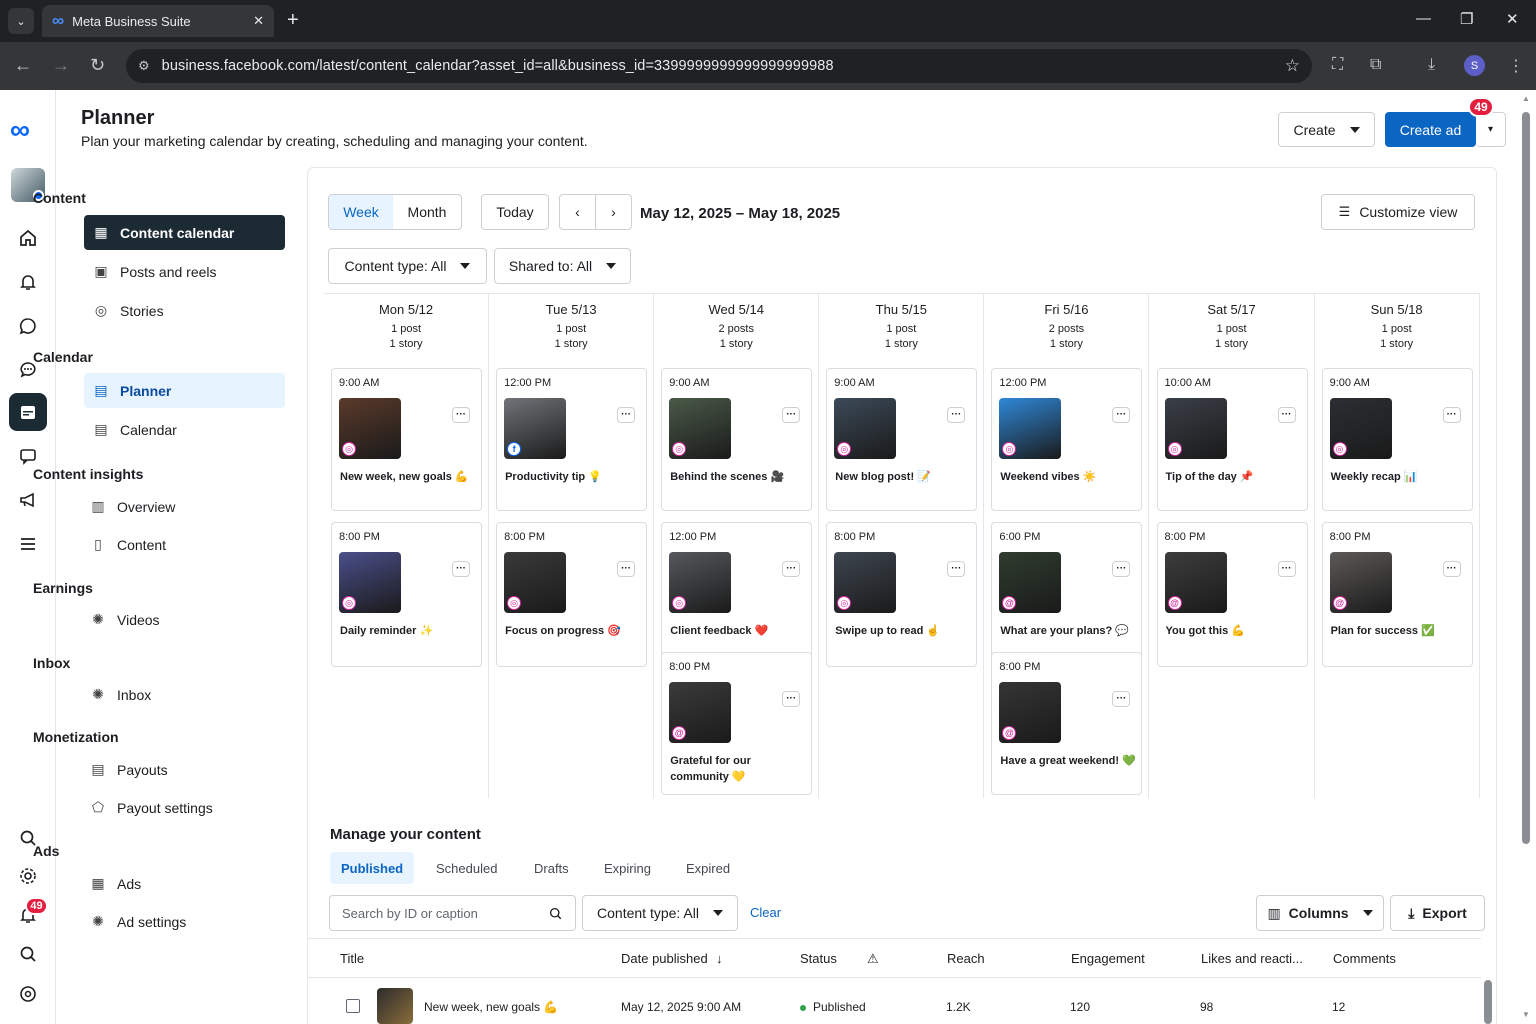  I want to click on col-engagement: Engagement, so click(1108, 958).